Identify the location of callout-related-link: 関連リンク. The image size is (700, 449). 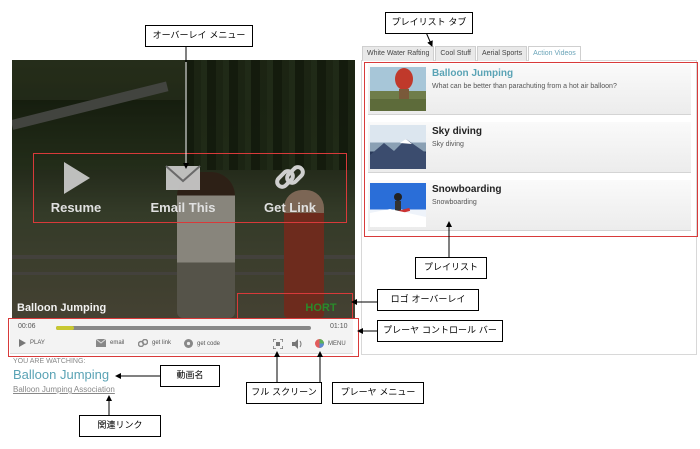
(120, 426).